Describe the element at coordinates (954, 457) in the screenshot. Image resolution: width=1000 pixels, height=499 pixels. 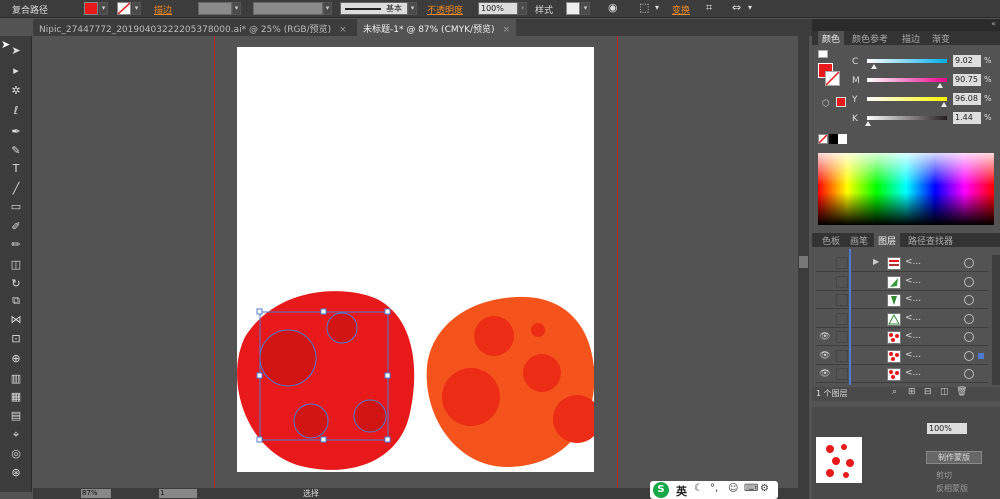
I see `make-mask-button: 制作蒙版` at that location.